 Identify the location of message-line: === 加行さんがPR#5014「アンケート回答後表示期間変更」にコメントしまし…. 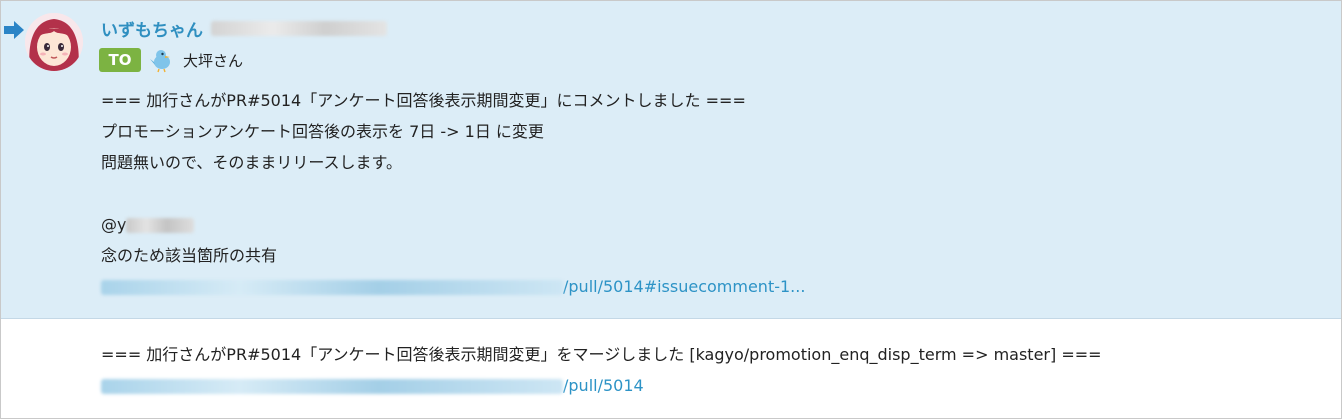
(423, 100).